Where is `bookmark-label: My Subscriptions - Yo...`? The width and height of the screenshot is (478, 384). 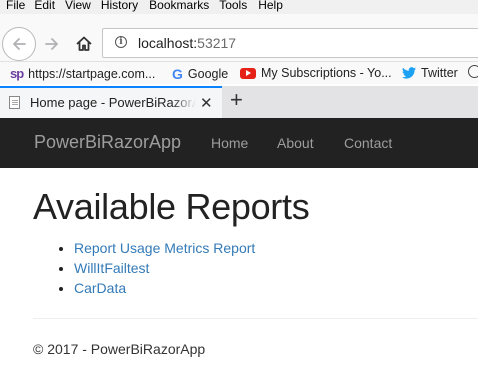
bookmark-label: My Subscriptions - Yo... is located at coordinates (326, 73).